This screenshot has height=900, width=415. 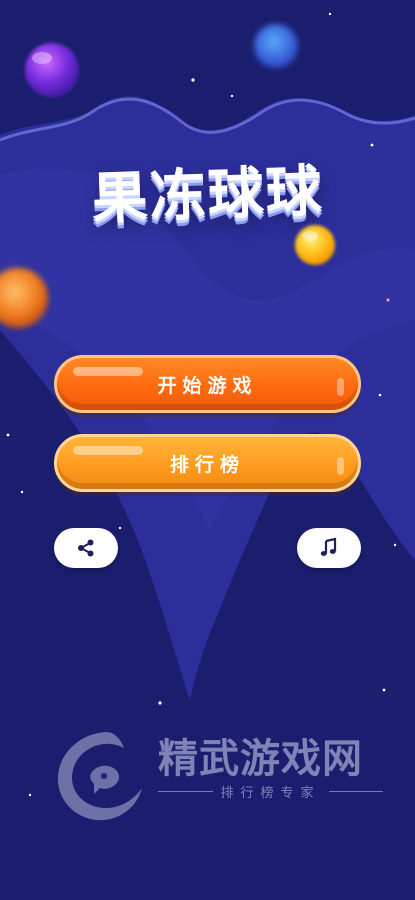 I want to click on start-game-button: 开始游戏, so click(x=207, y=384).